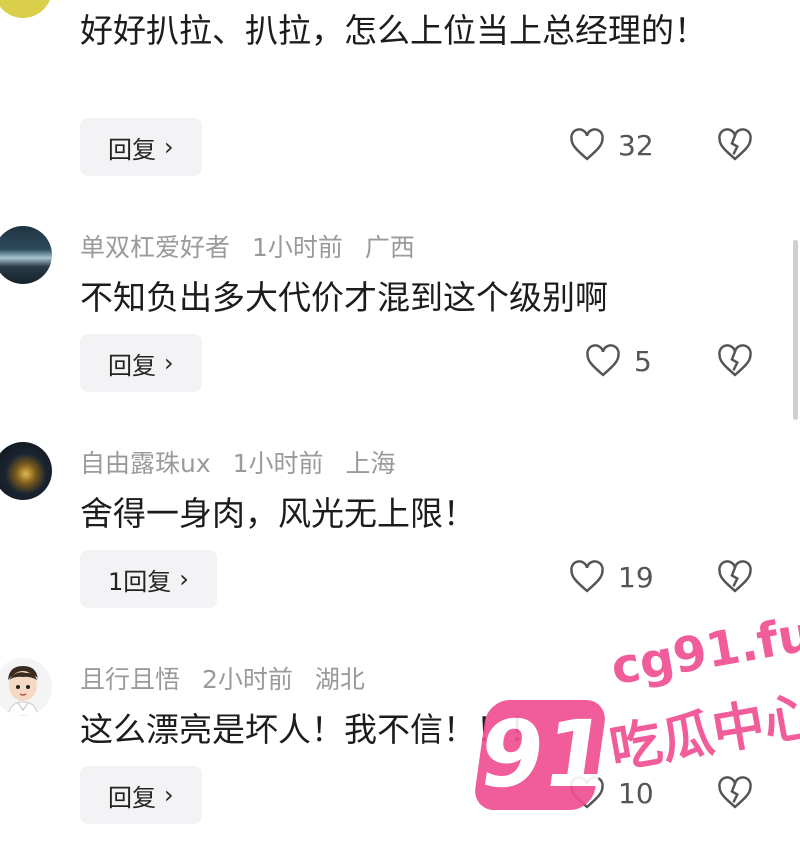  I want to click on reply-button: 1回复 ›, so click(148, 579).